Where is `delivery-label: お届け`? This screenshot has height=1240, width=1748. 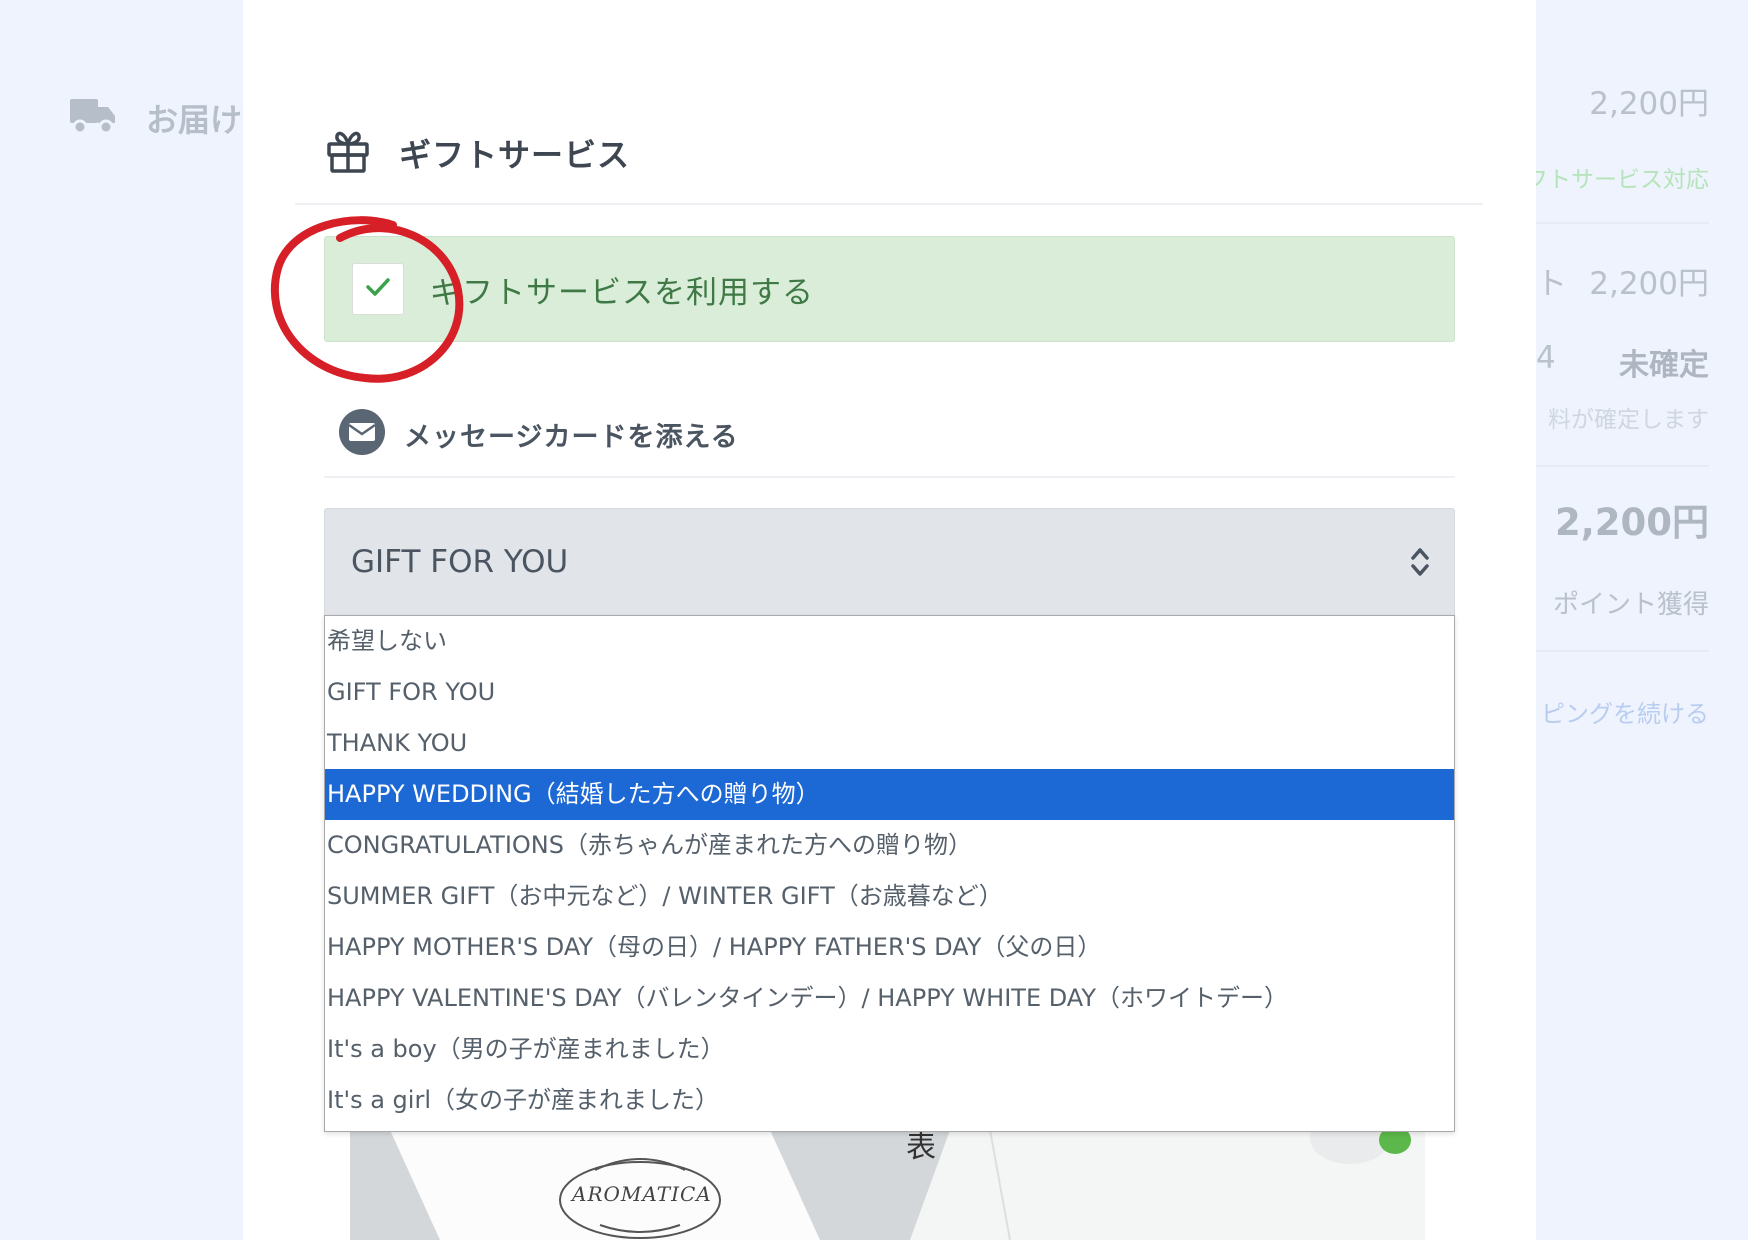
delivery-label: お届け is located at coordinates (194, 120).